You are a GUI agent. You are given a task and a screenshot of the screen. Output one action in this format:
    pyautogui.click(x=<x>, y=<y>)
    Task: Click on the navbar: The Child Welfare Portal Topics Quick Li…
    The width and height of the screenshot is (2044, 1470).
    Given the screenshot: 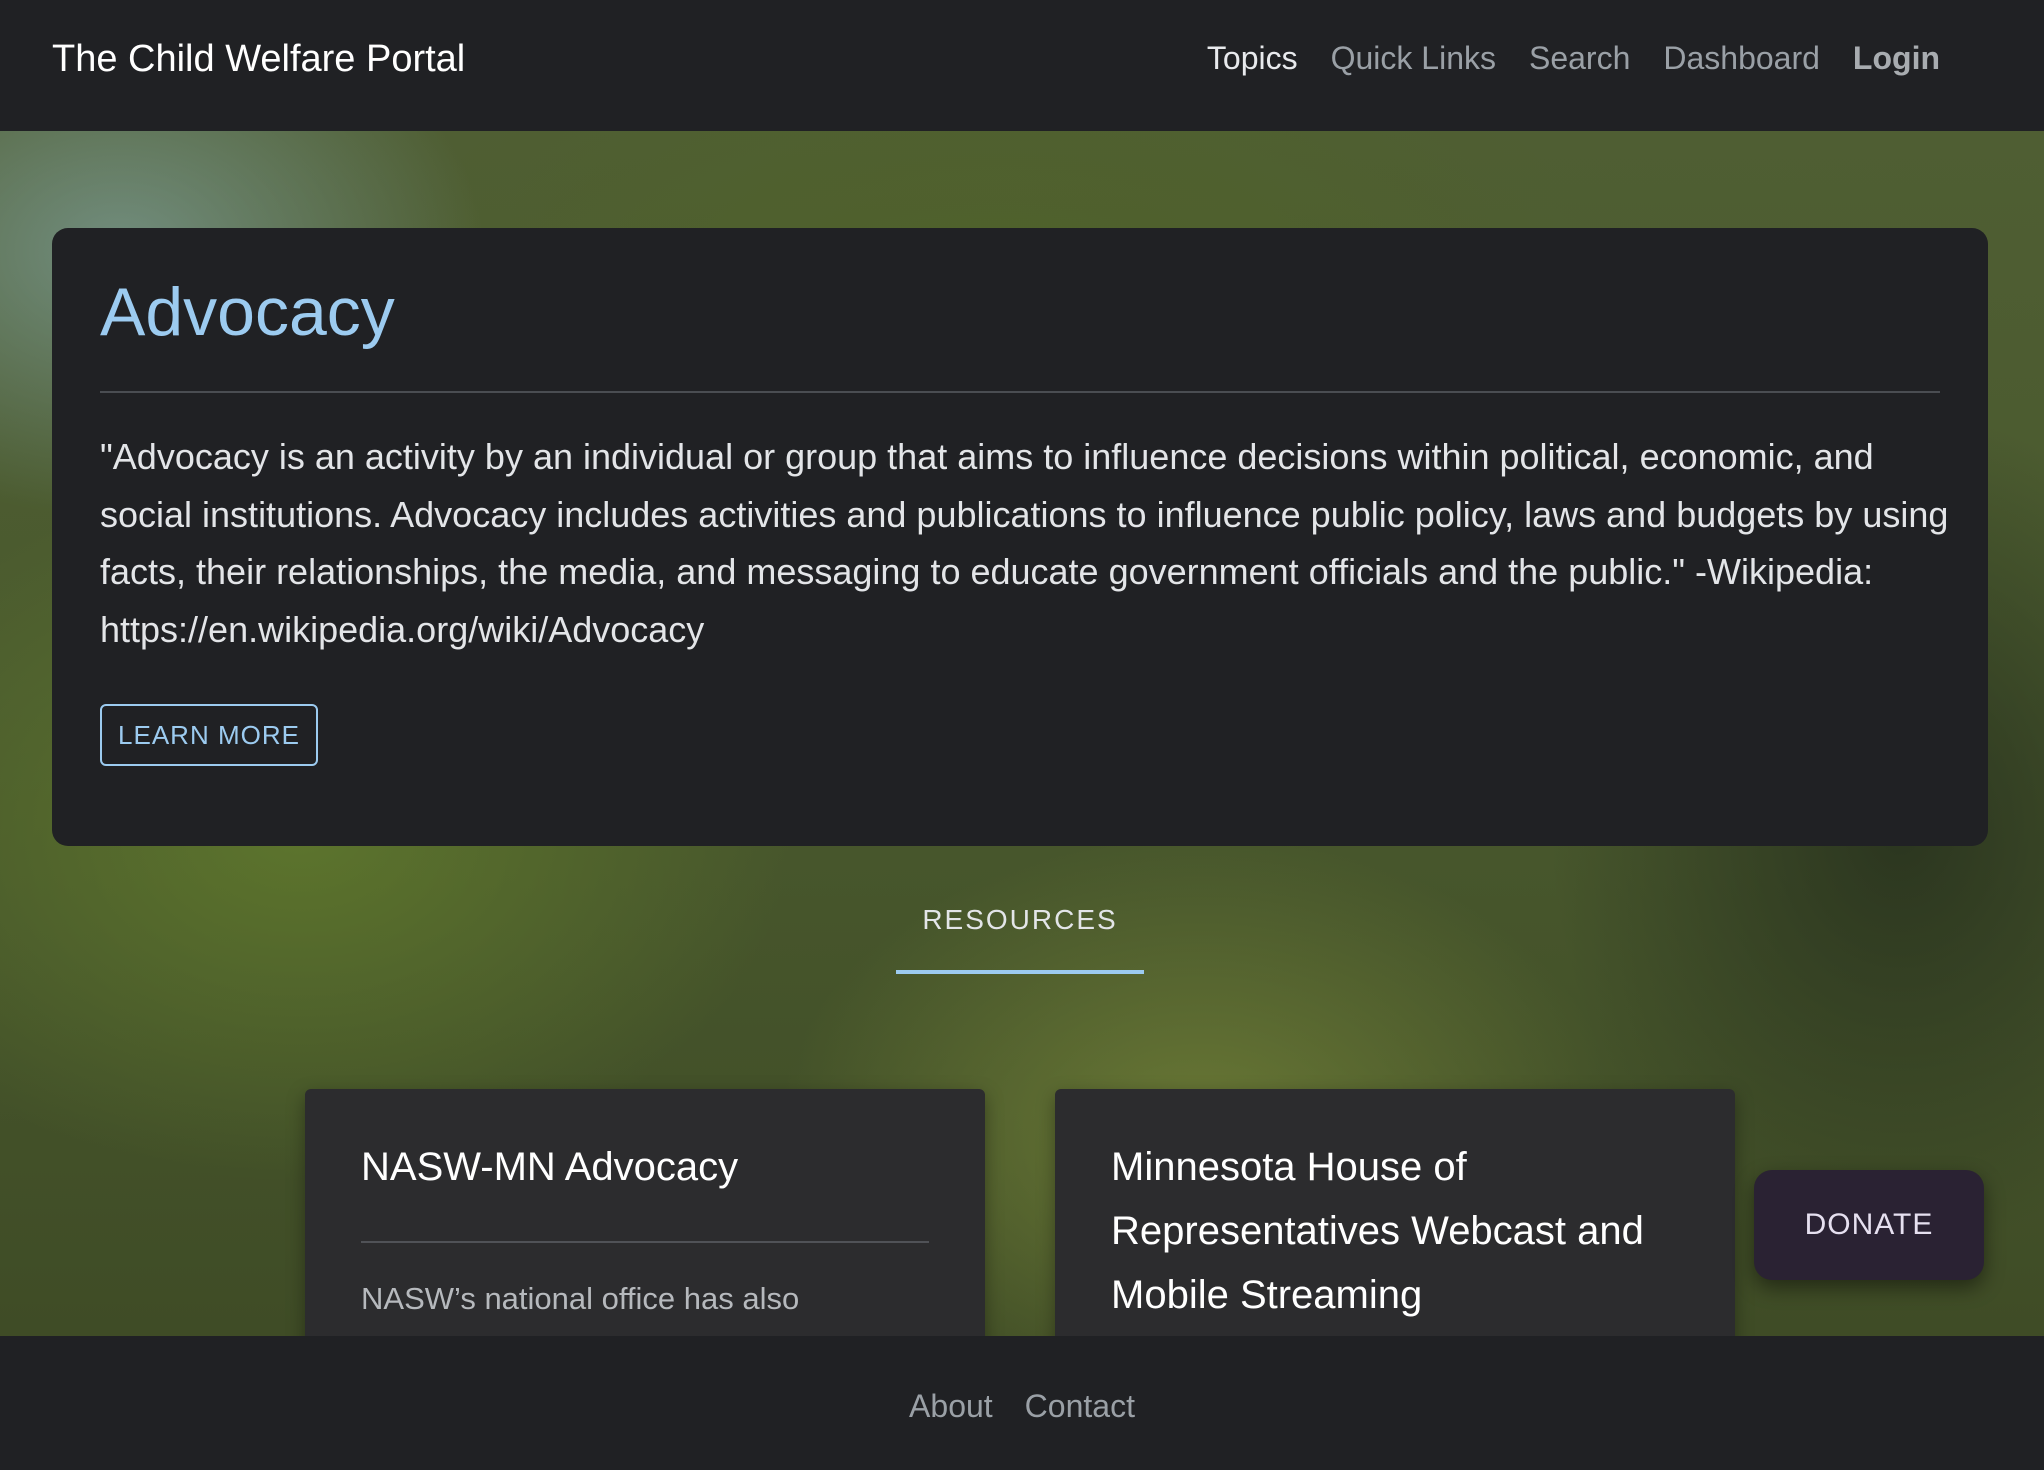 What is the action you would take?
    pyautogui.click(x=1022, y=65)
    